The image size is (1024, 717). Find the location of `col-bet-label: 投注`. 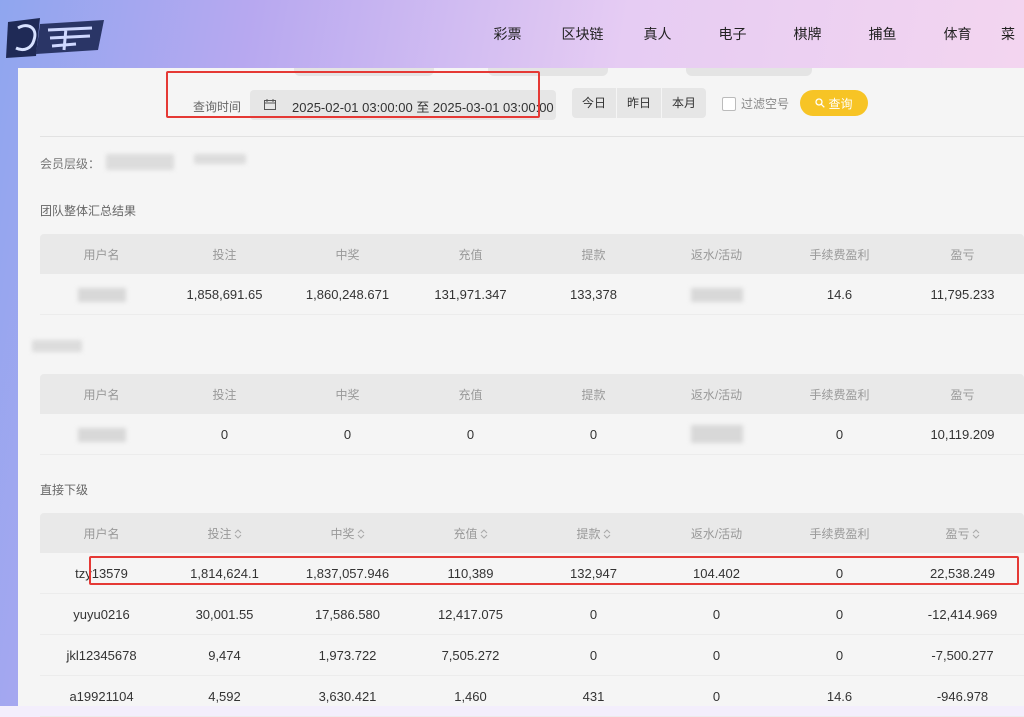

col-bet-label: 投注 is located at coordinates (219, 533).